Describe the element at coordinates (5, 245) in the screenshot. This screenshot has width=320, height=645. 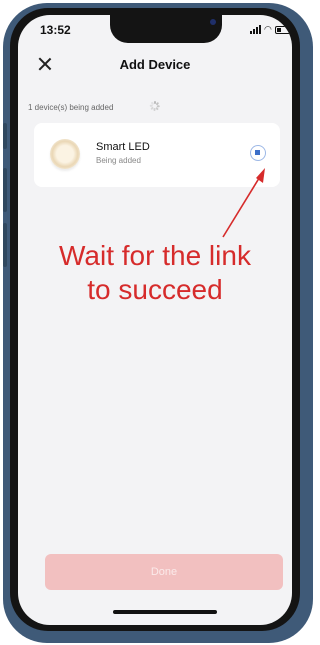
I see `volume-down-button` at that location.